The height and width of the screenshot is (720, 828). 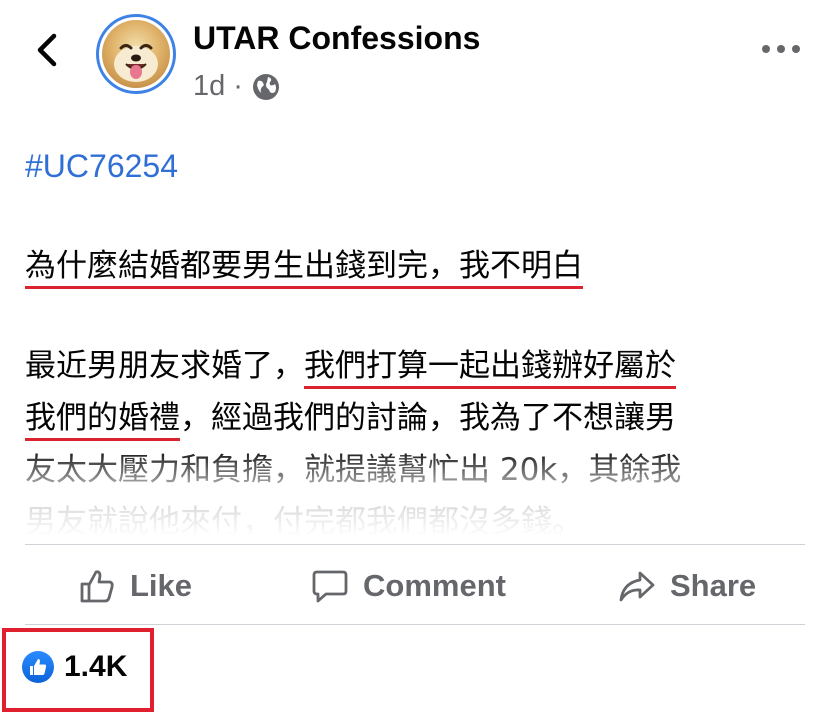 I want to click on page-name-link: UTAR Confessions, so click(x=336, y=38).